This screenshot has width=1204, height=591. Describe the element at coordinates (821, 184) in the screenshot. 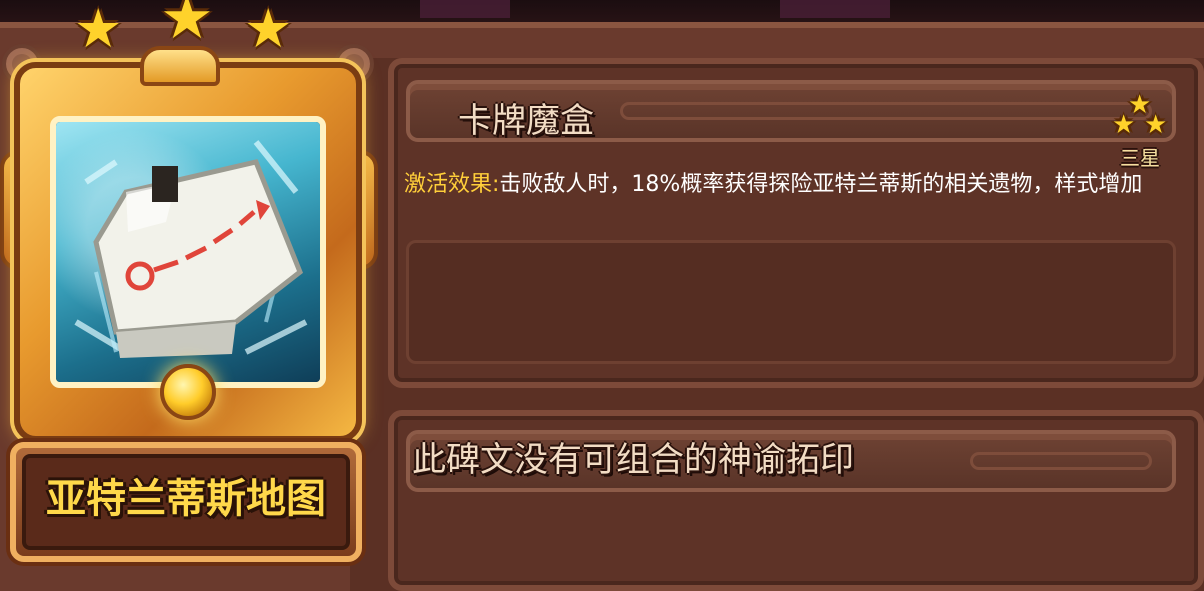

I see `effect-text: 击败敌人时，18%概率获得探险亚特兰蒂斯的相关遗物，样式增加` at that location.